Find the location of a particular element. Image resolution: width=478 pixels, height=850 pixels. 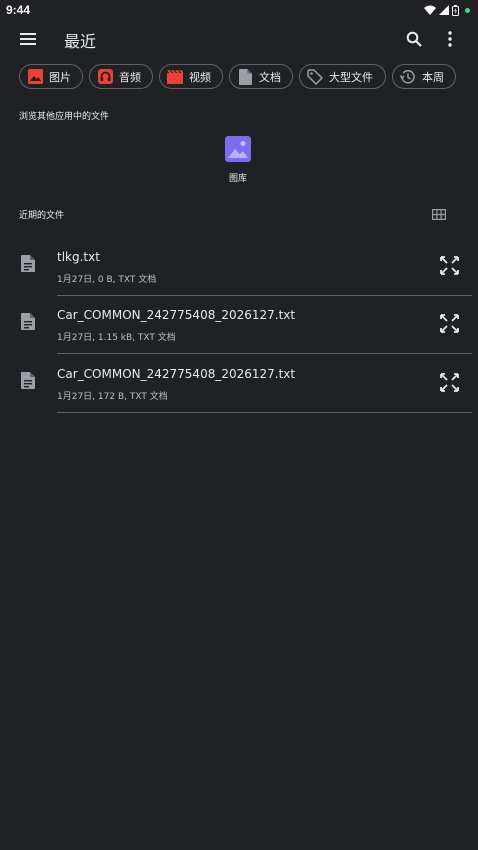

headphones-icon is located at coordinates (105, 77).